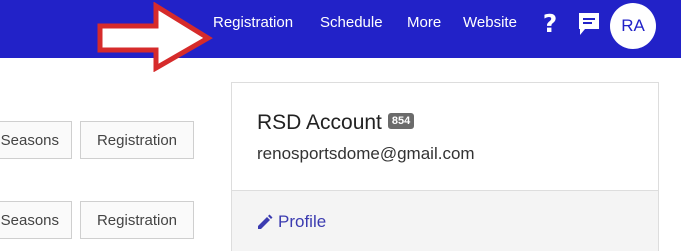  I want to click on chat-bubble-icon, so click(589, 24).